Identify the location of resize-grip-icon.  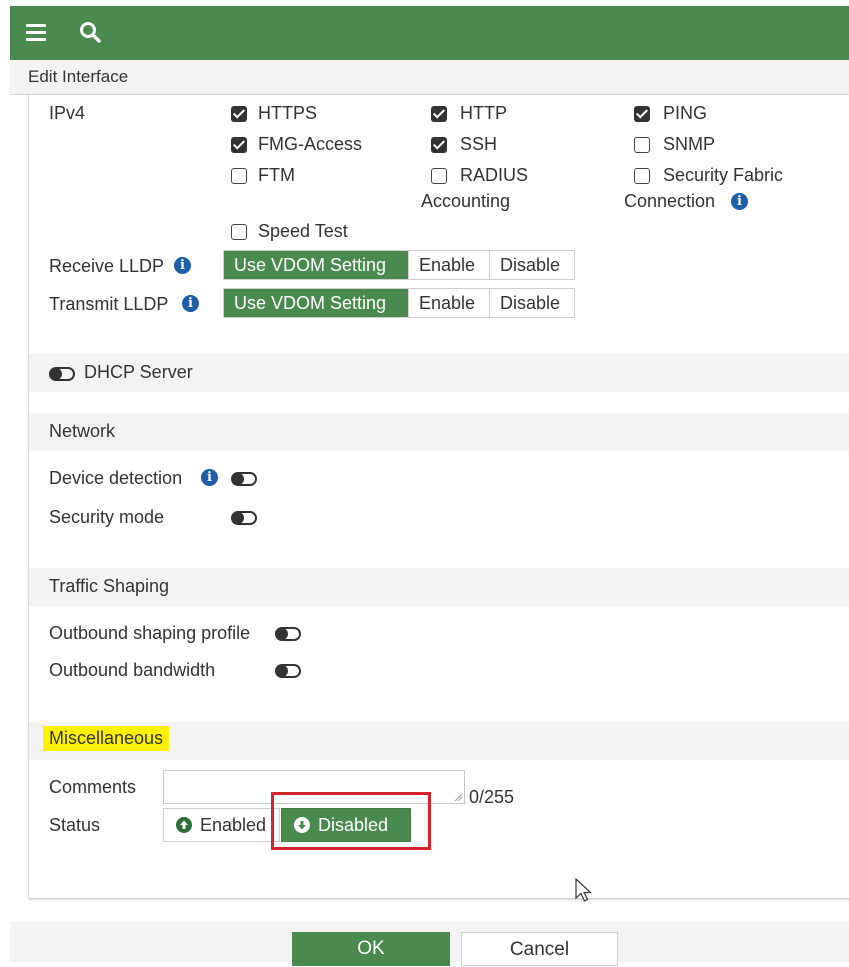
(458, 797).